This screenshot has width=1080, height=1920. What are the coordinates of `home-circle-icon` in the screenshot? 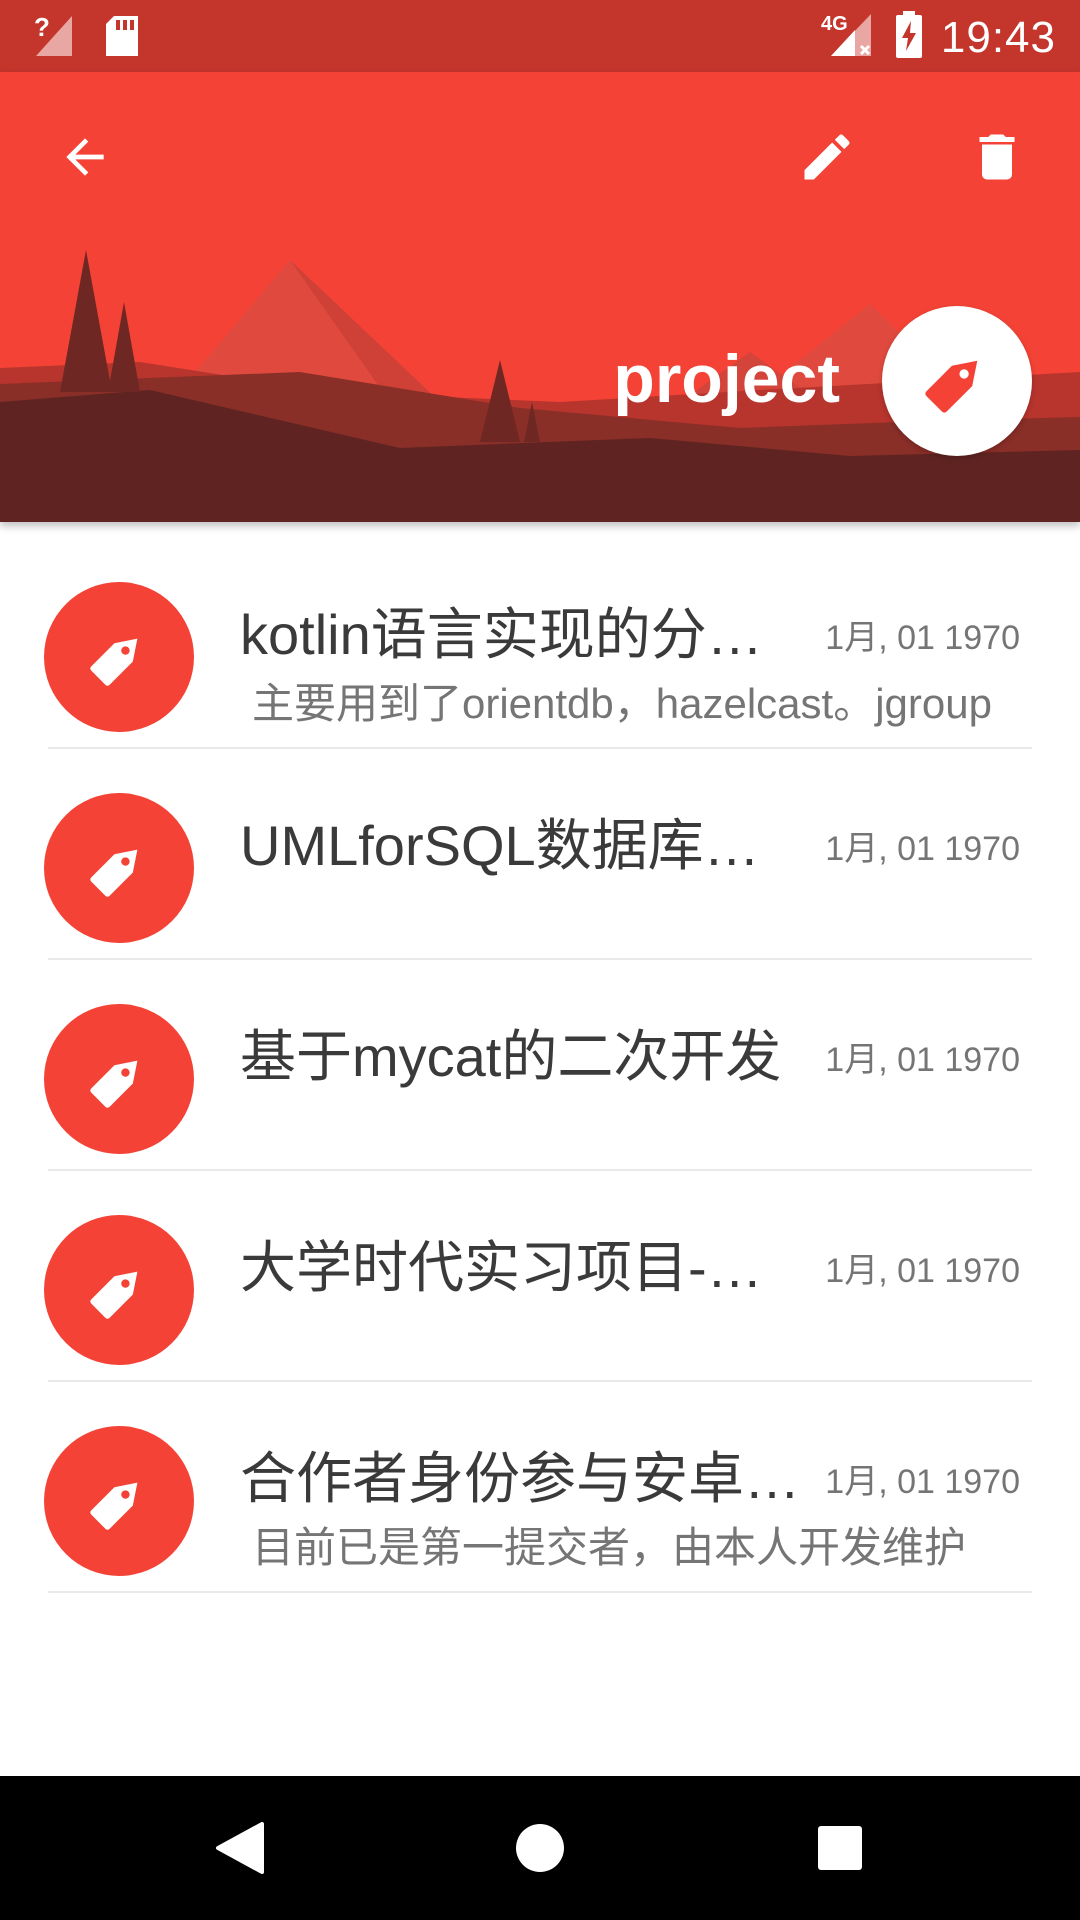 It's located at (540, 1848).